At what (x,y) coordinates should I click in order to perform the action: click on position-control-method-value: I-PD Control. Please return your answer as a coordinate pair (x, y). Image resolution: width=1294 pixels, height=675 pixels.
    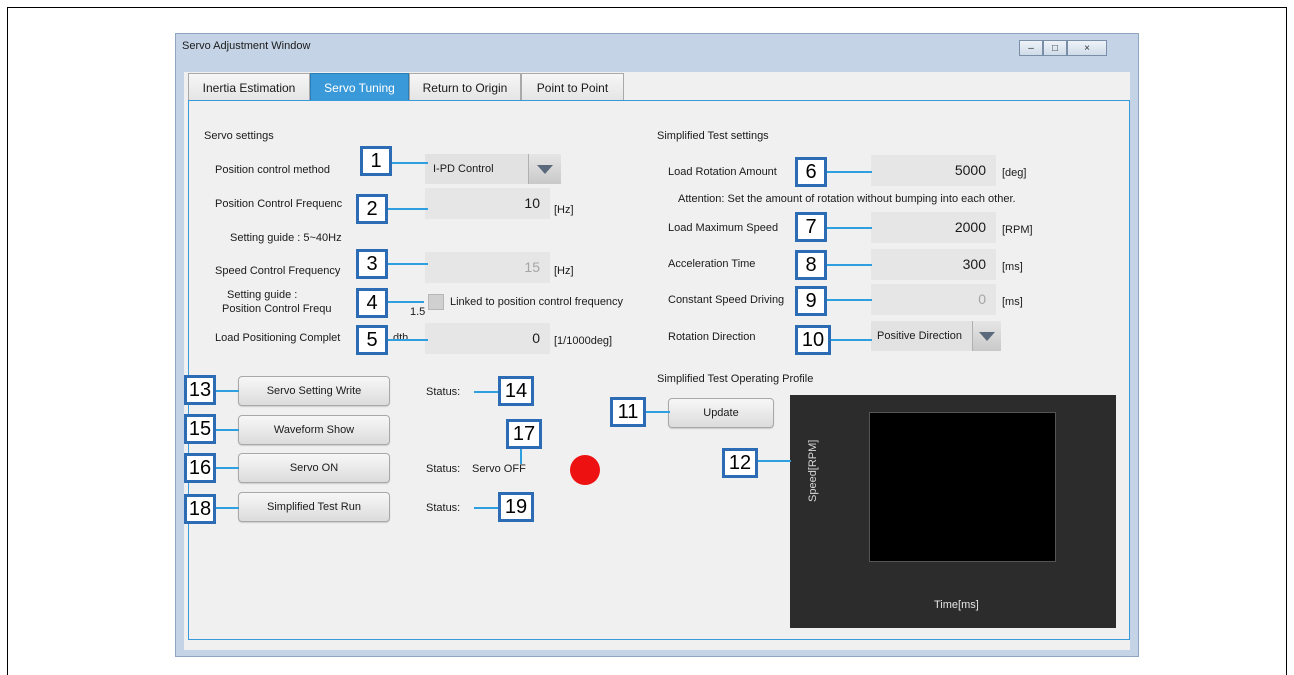
    Looking at the image, I should click on (463, 169).